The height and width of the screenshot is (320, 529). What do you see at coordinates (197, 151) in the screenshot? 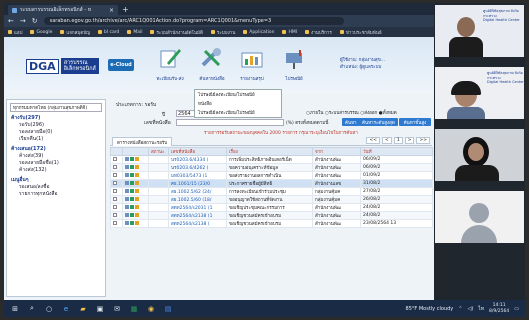
I see `col-header-number: เลขที่หนังสือ` at bounding box center [197, 151].